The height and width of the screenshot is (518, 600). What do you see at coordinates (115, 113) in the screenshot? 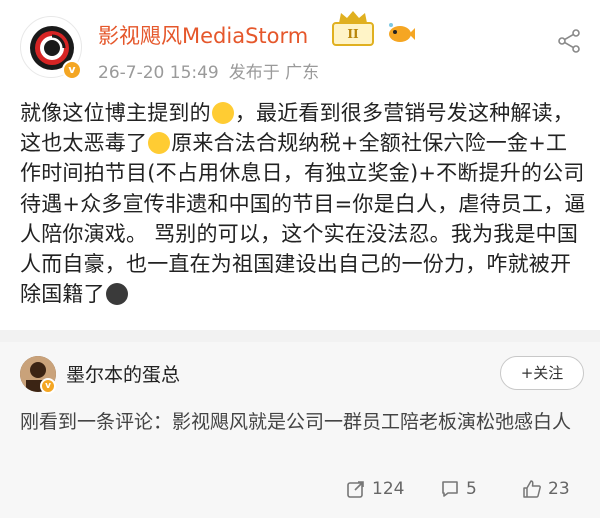
I see `post-body-part-1: 就像这位博主提到的` at bounding box center [115, 113].